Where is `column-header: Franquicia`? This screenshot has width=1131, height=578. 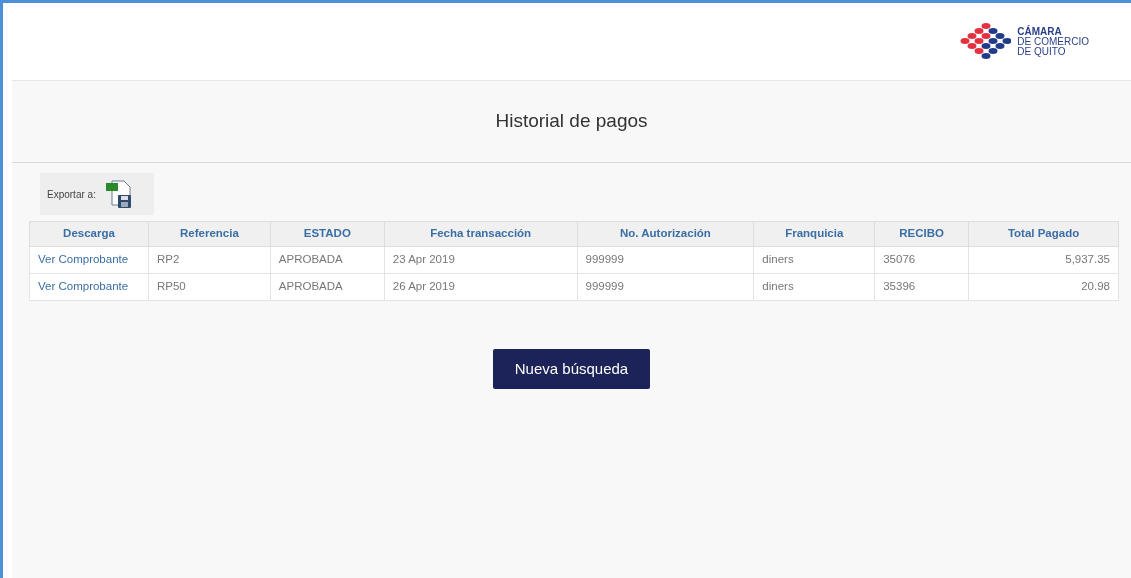
column-header: Franquicia is located at coordinates (814, 234).